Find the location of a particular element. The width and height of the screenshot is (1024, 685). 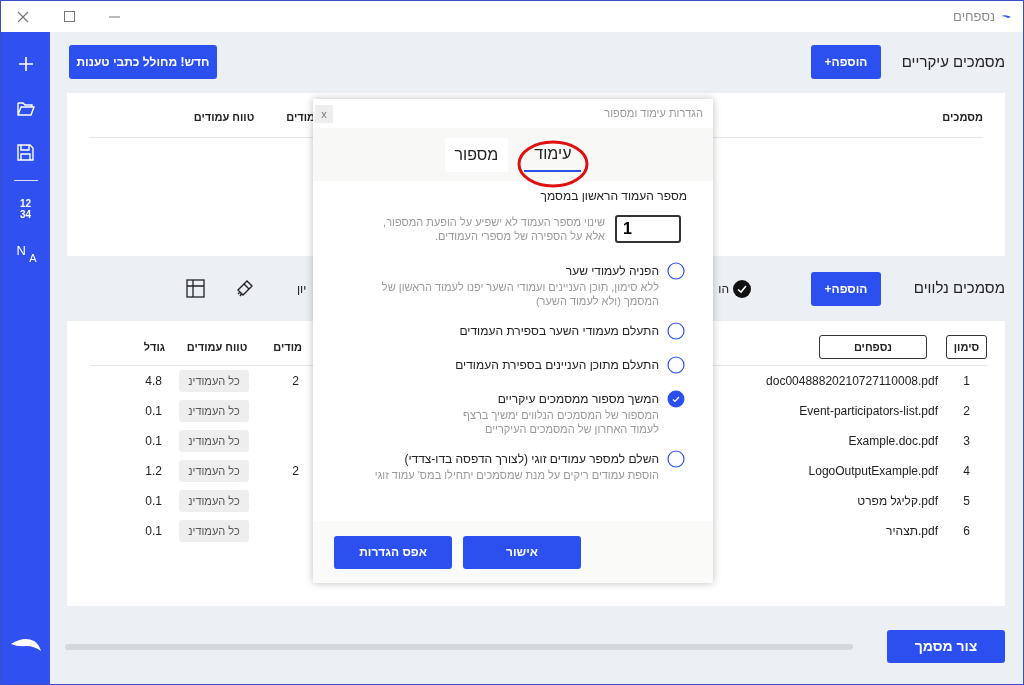

maximize-icon is located at coordinates (69, 16).